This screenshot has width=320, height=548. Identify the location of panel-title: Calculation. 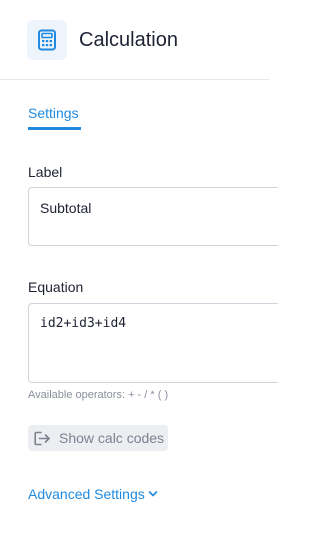
(128, 40).